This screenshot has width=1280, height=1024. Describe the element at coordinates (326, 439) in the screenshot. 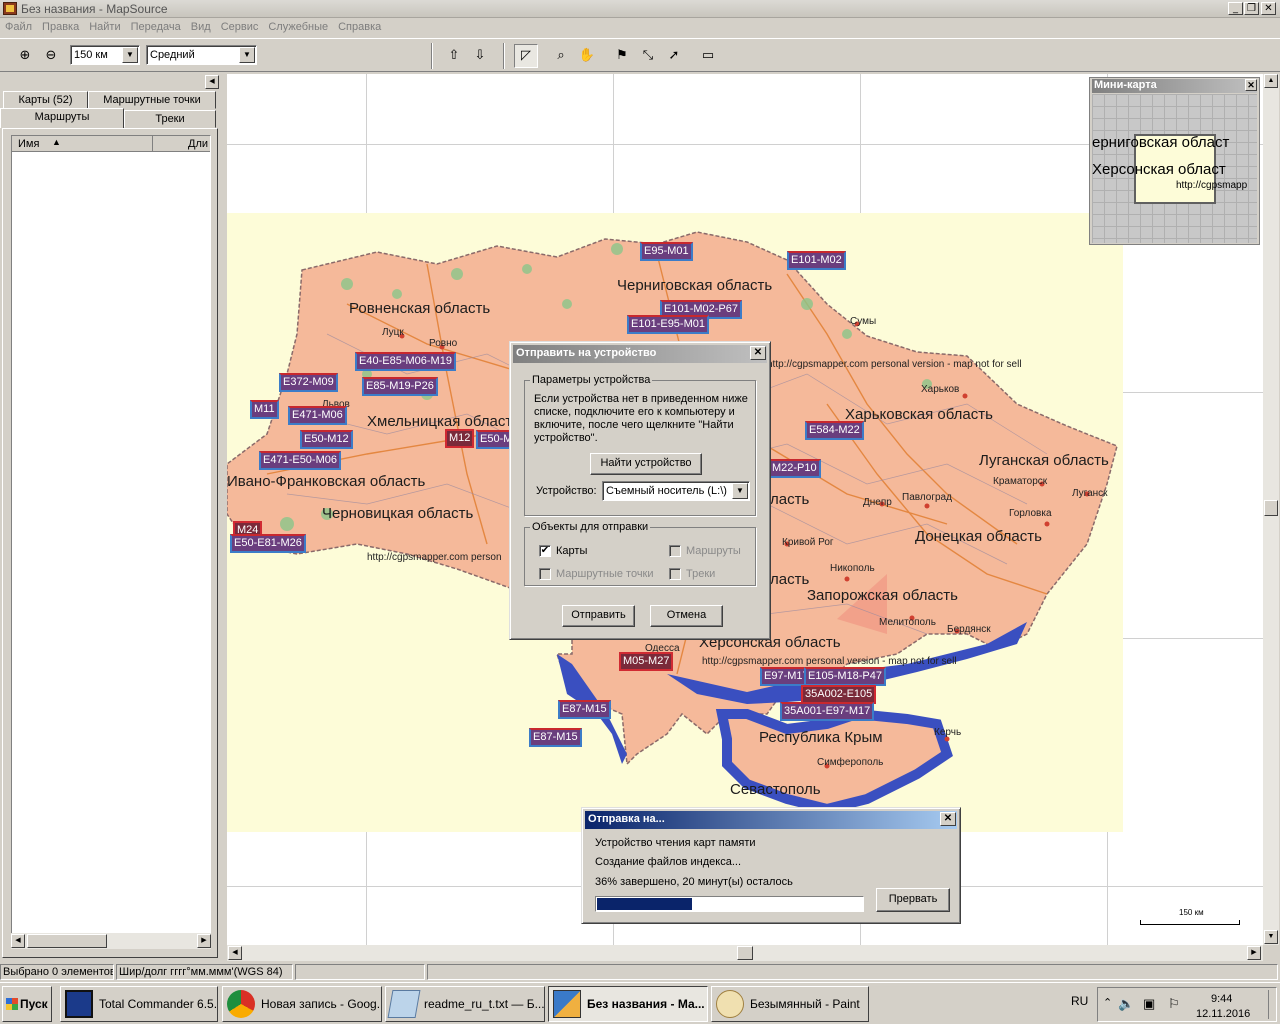

I see `road-shield: E50-M12` at that location.